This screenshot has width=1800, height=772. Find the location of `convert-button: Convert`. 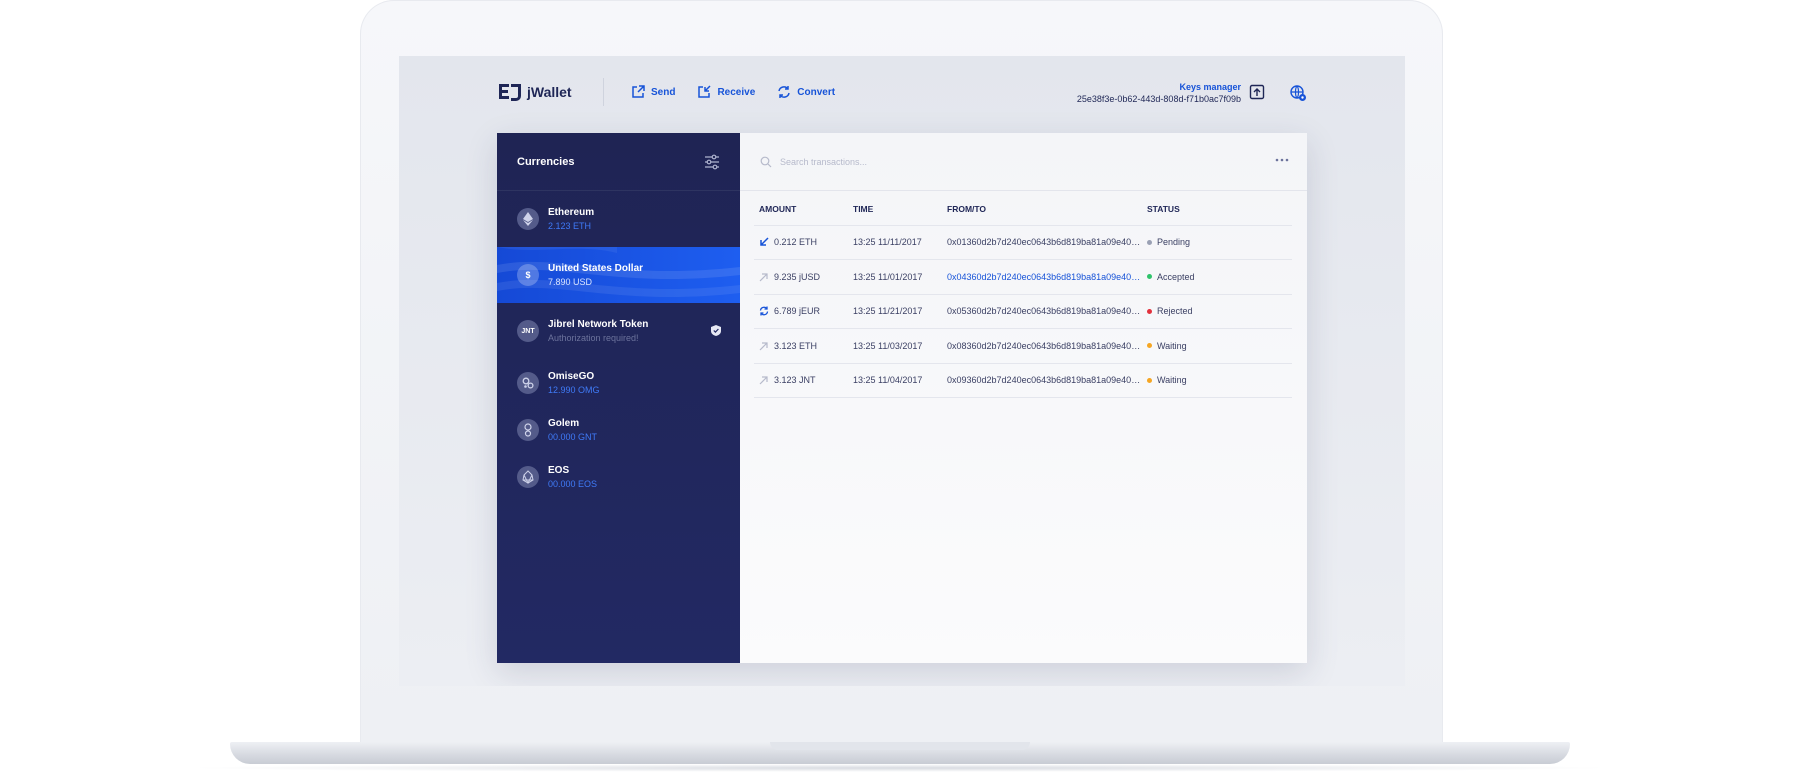

convert-button: Convert is located at coordinates (806, 92).